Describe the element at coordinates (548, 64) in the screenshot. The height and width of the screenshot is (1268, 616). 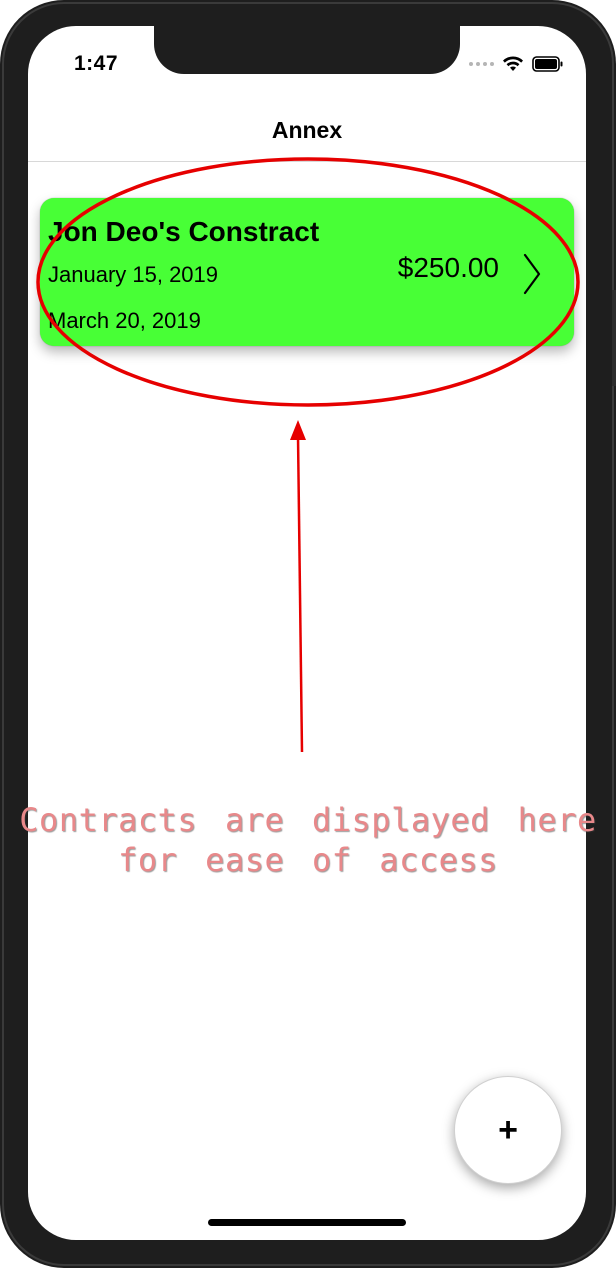
I see `battery-icon` at that location.